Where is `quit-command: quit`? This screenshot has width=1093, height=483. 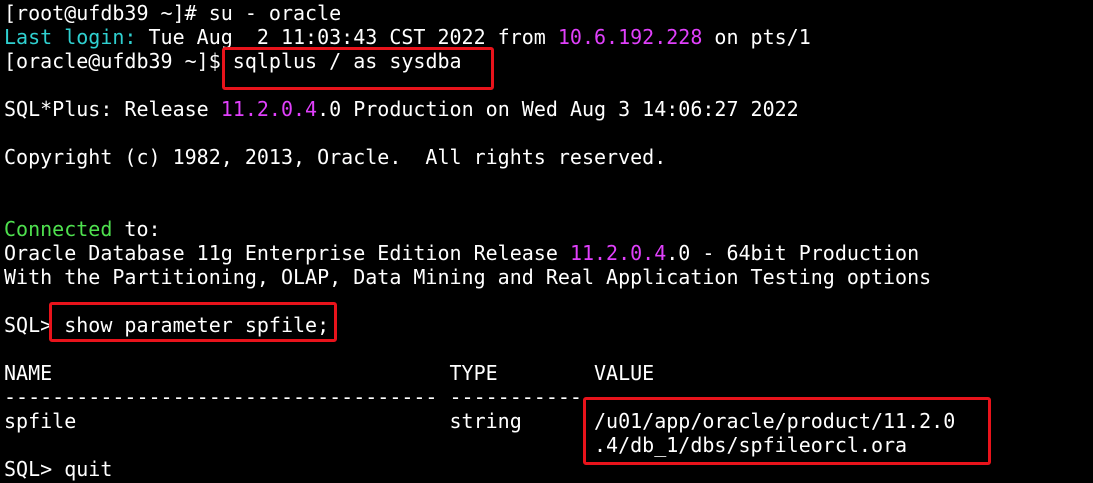
quit-command: quit is located at coordinates (88, 469).